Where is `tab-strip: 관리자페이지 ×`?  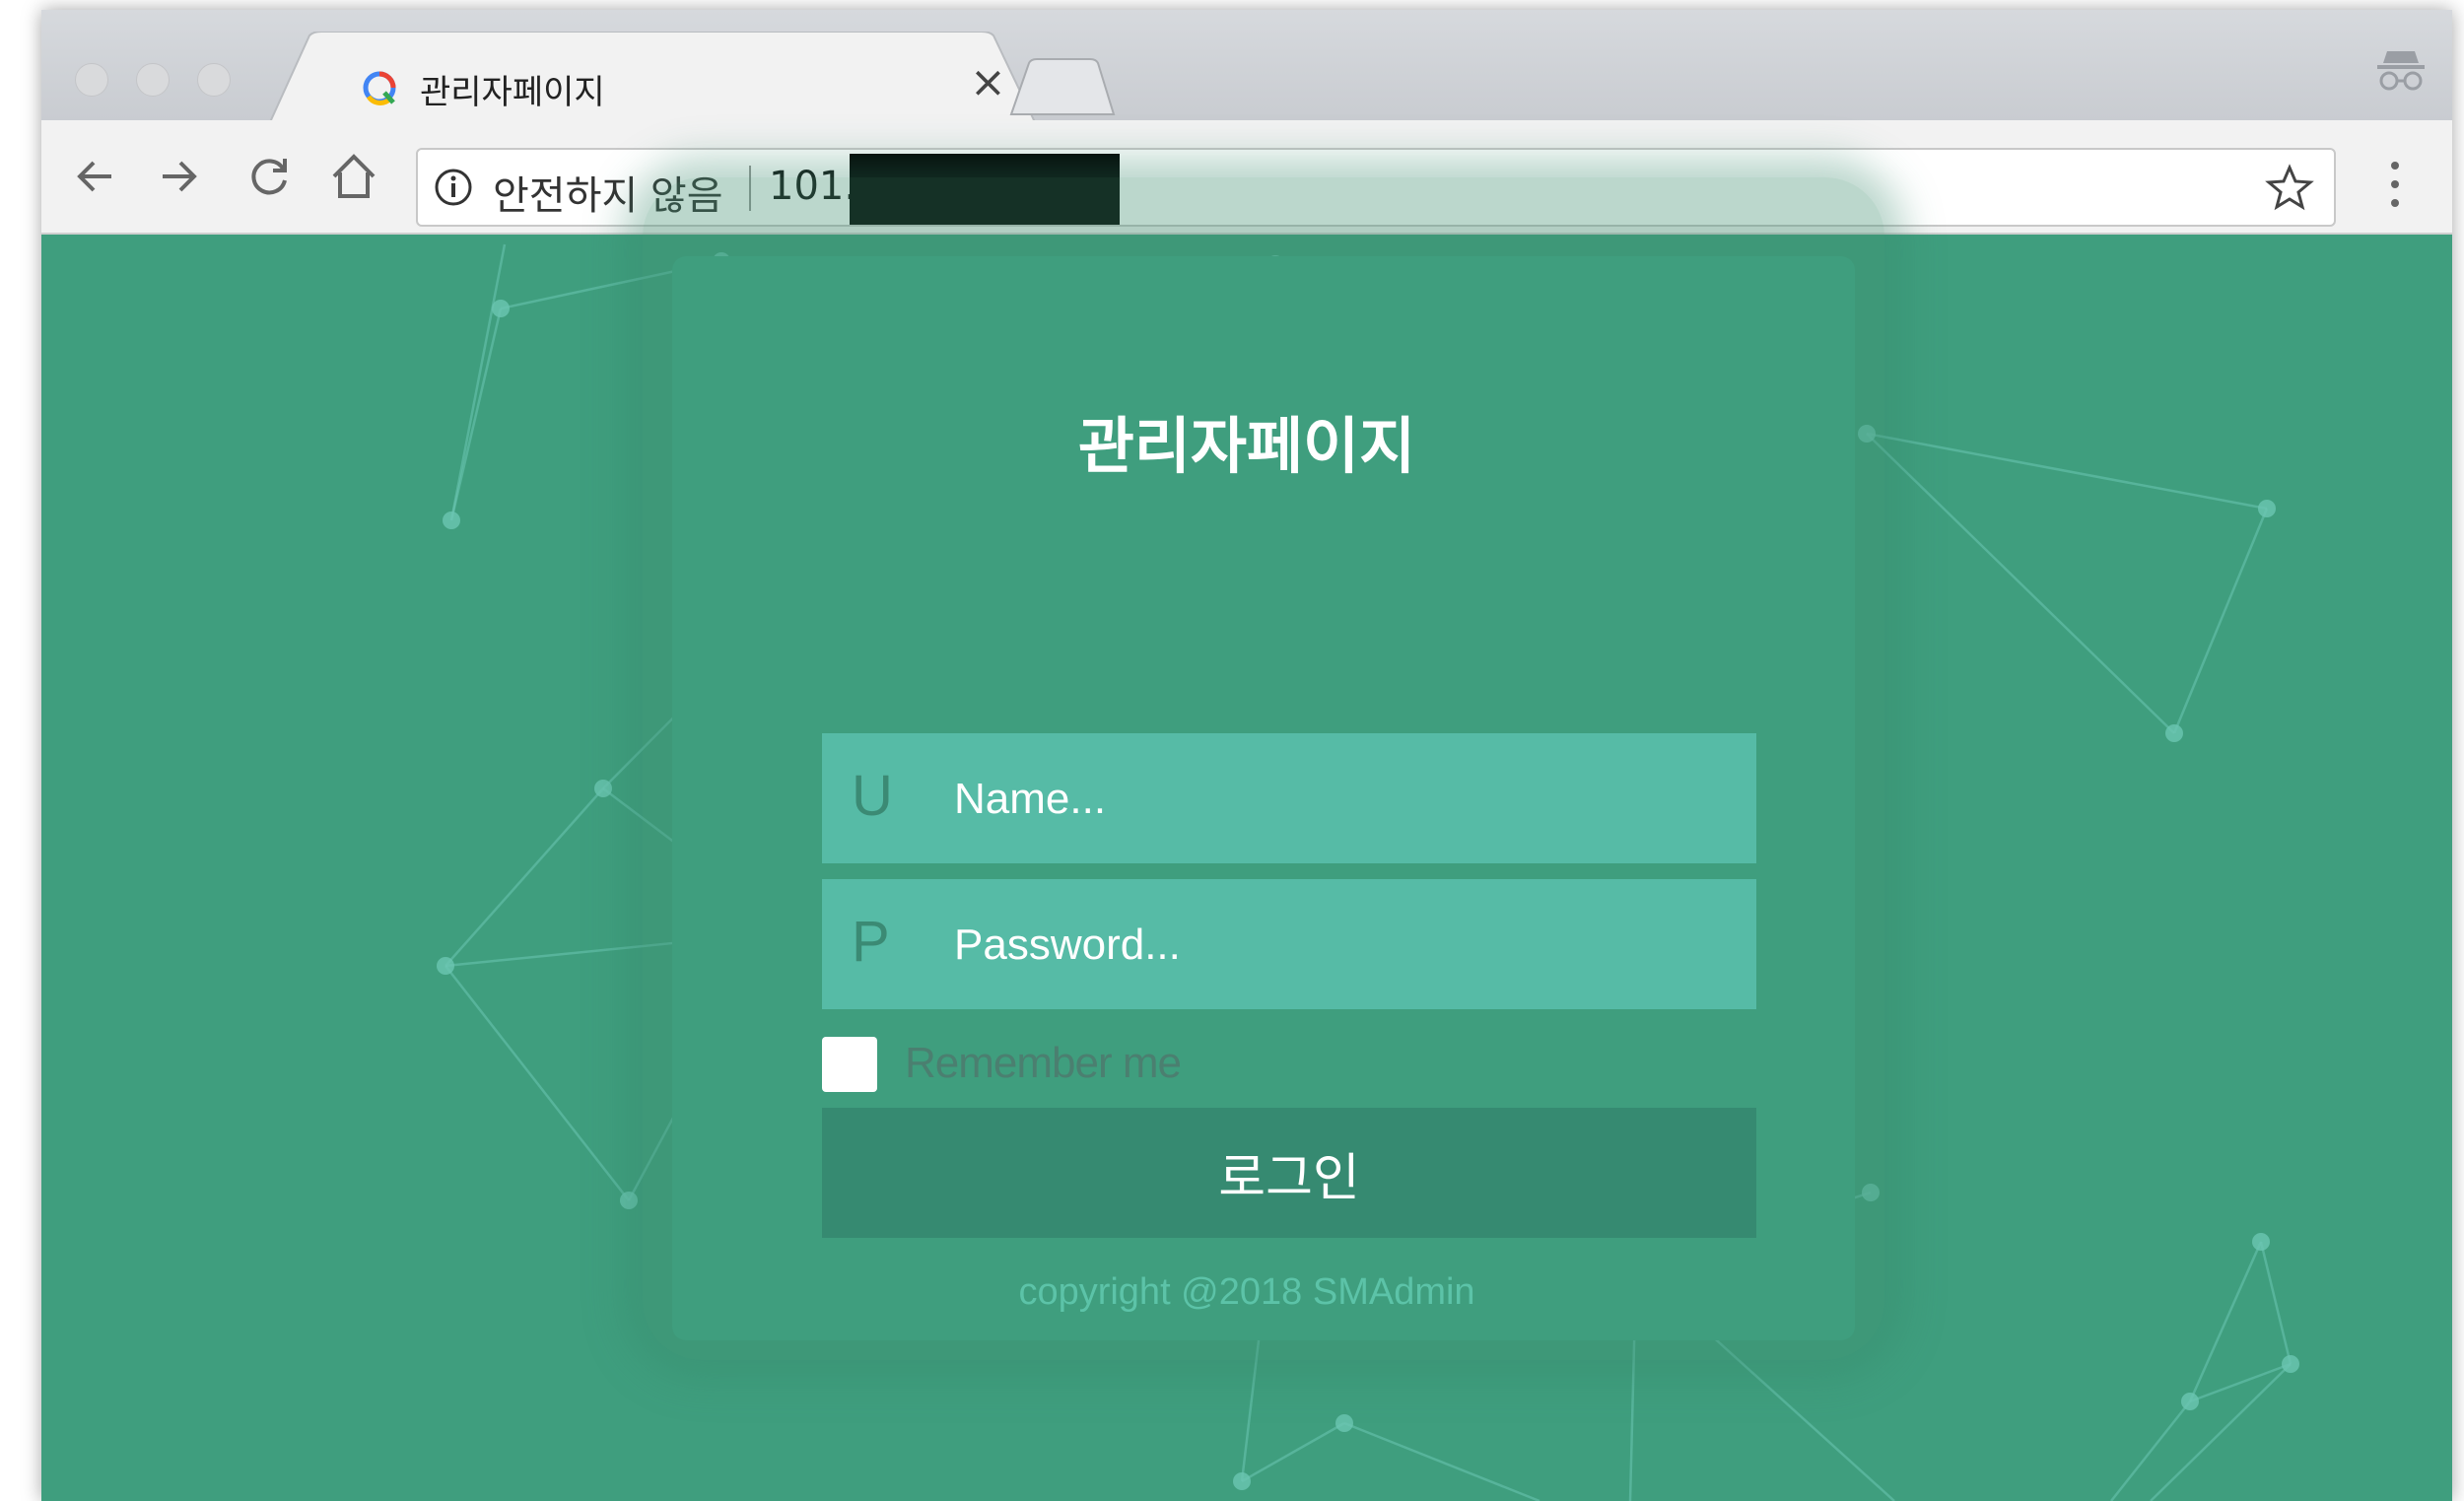
tab-strip: 관리자페이지 × is located at coordinates (1246, 66).